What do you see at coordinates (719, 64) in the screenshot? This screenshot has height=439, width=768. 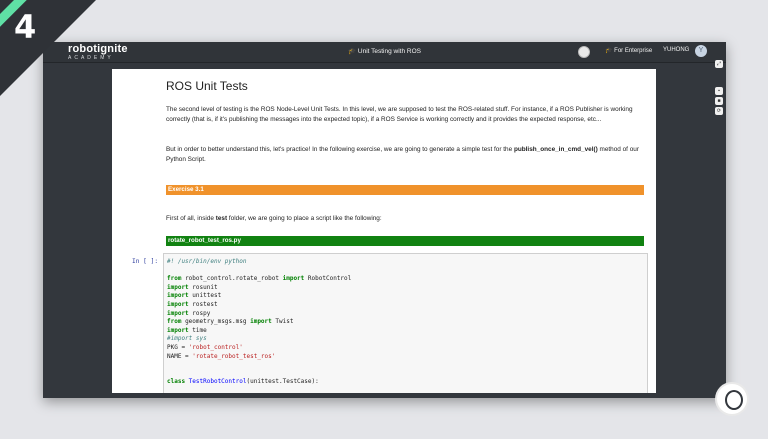 I see `fullscreen-icon: ⤢` at bounding box center [719, 64].